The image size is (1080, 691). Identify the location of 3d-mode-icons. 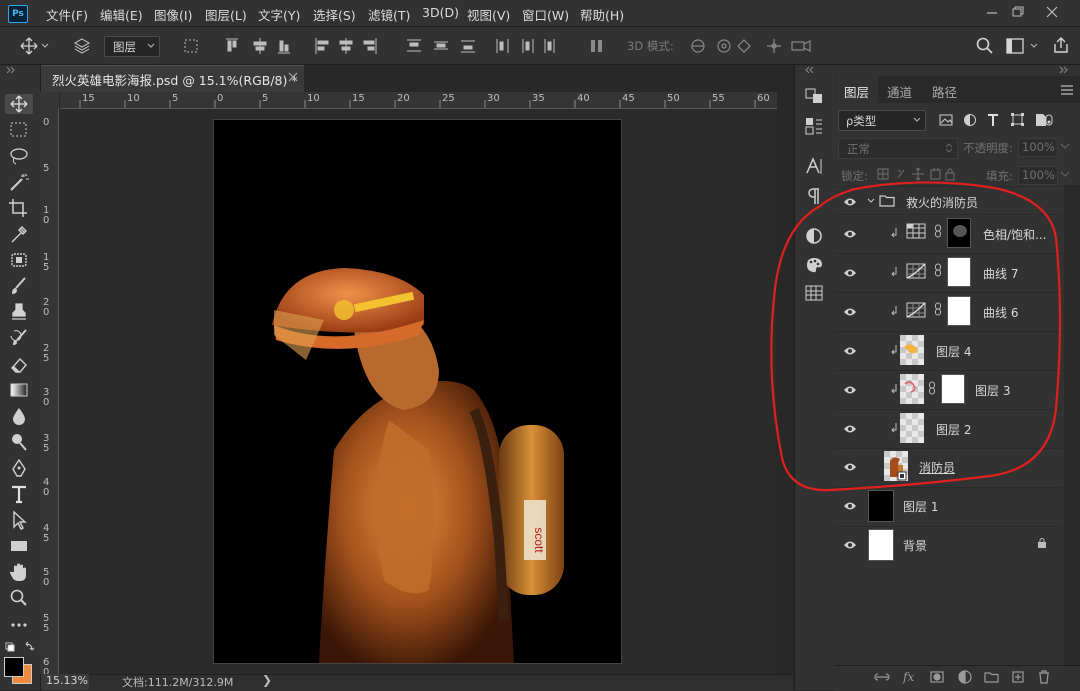
(752, 46).